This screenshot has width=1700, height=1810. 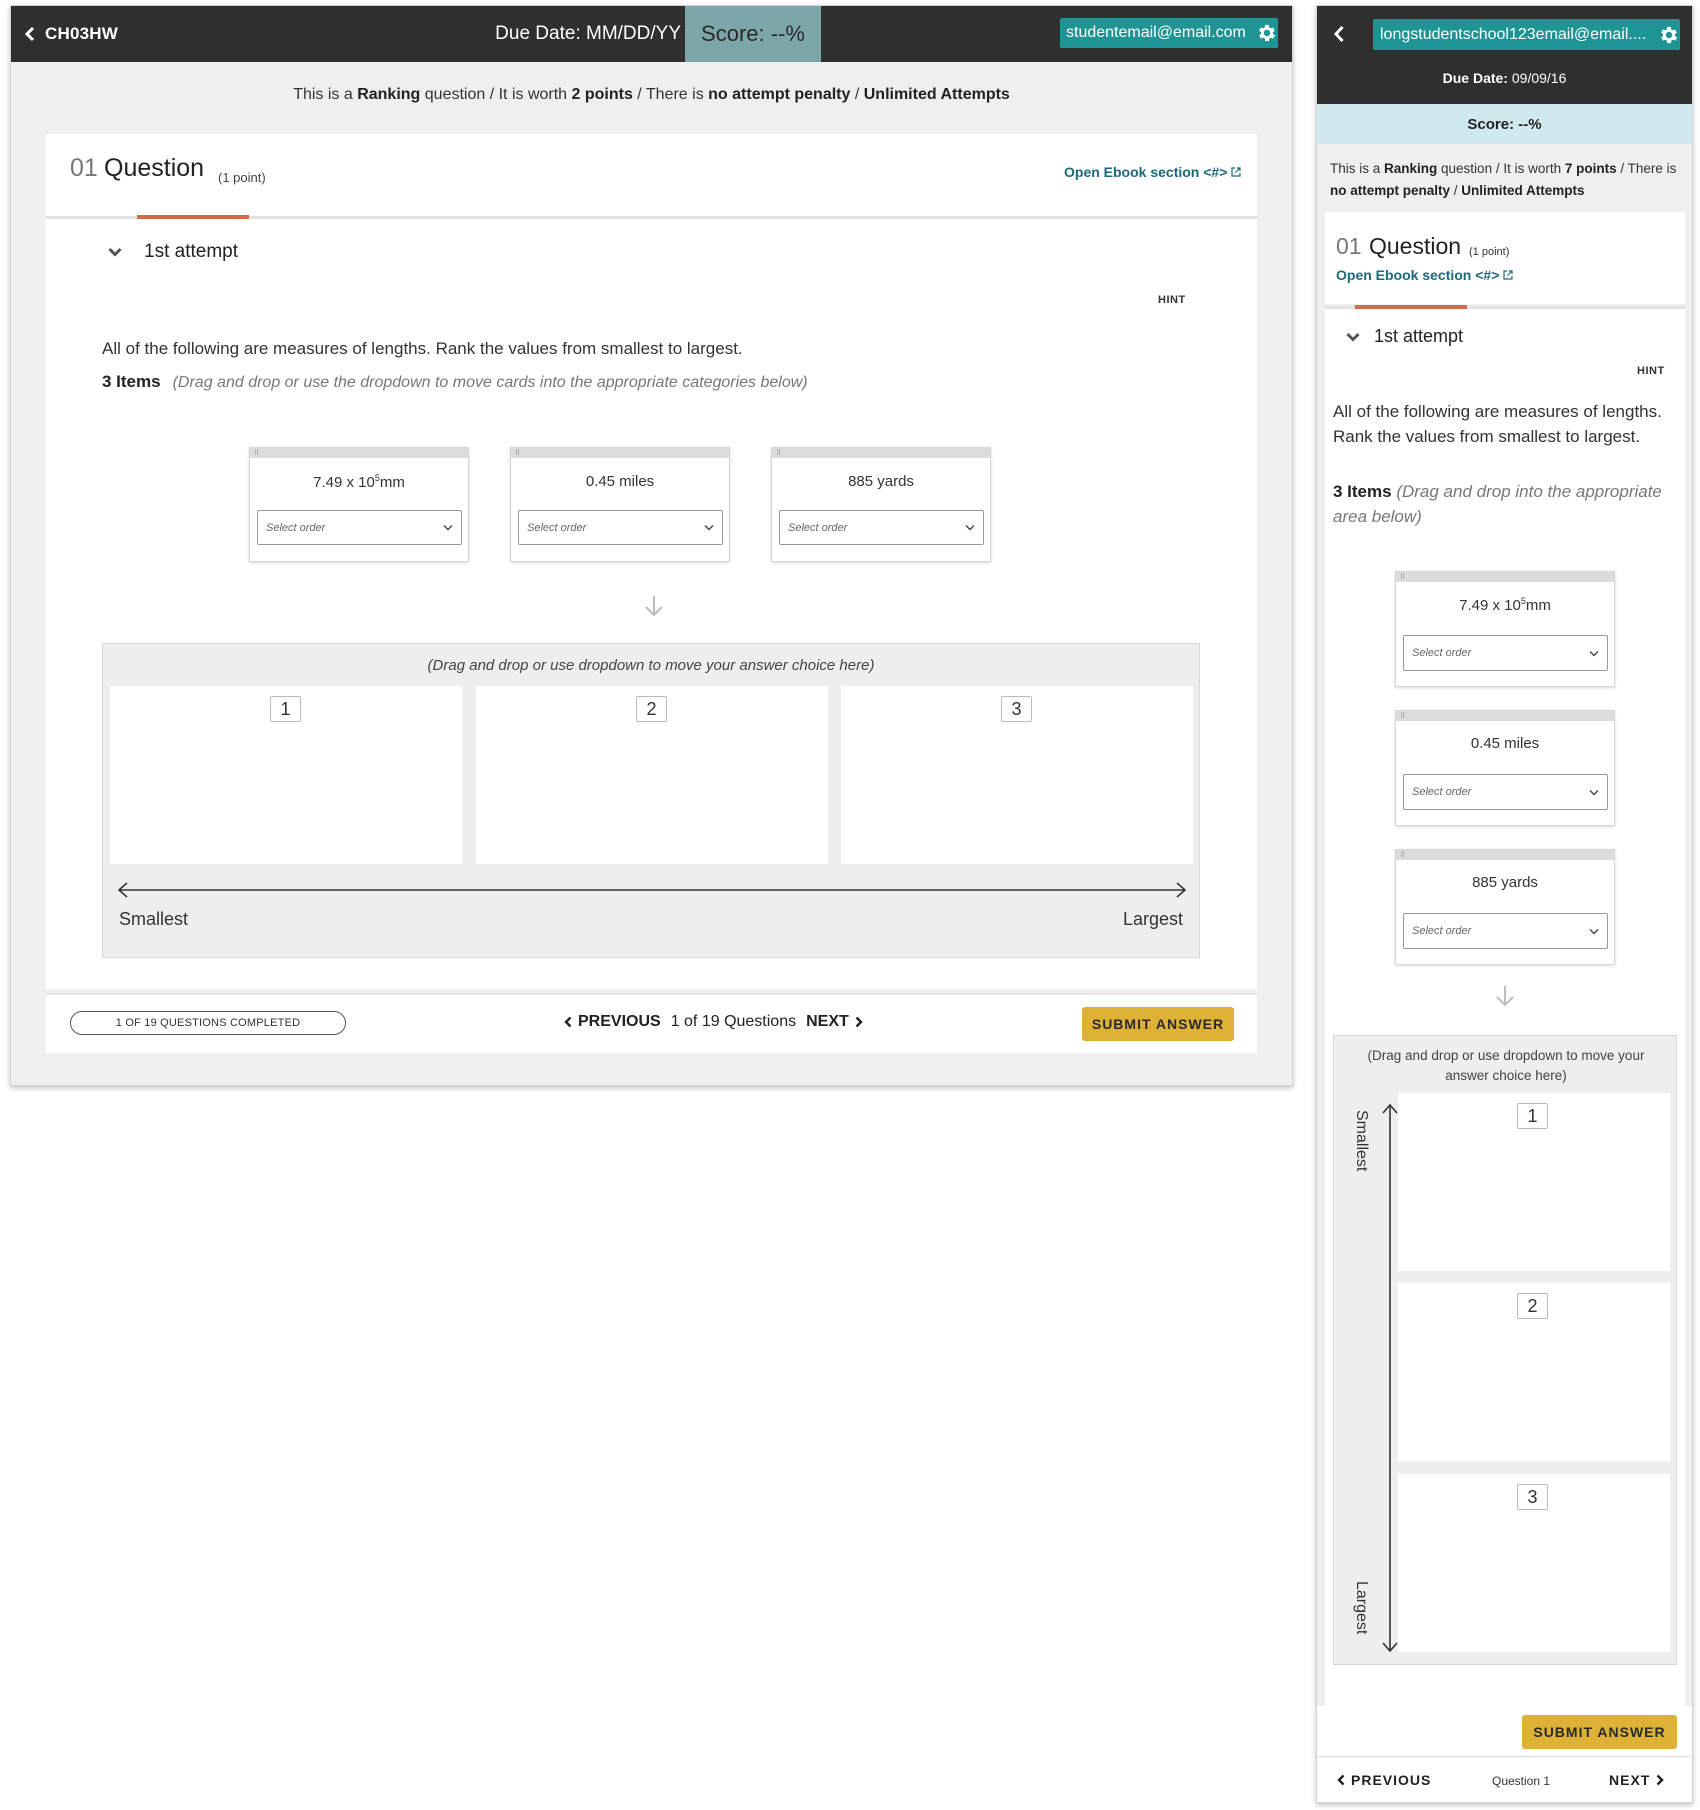 What do you see at coordinates (1504, 1779) in the screenshot?
I see `question-navigation: PREVIOUS Question 1 NEXT` at bounding box center [1504, 1779].